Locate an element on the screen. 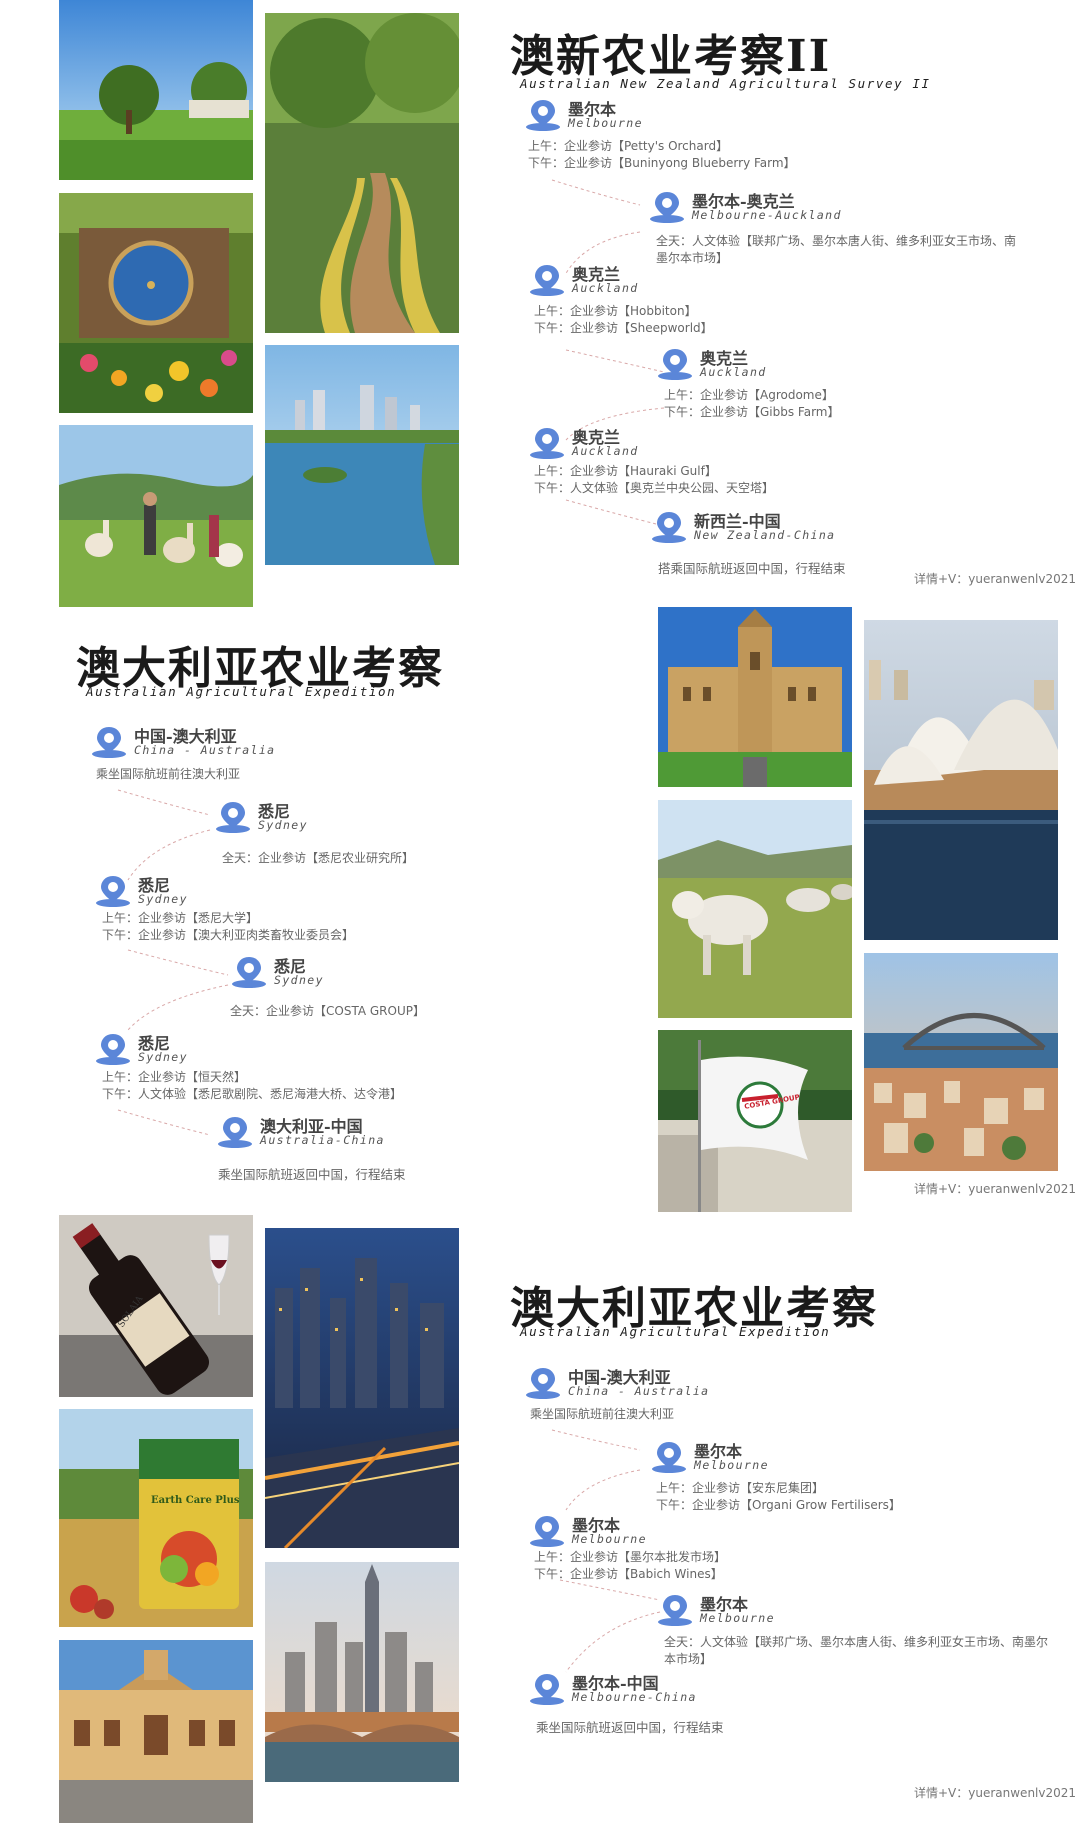 The width and height of the screenshot is (1080, 1823). photo-cattle is located at coordinates (755, 909).